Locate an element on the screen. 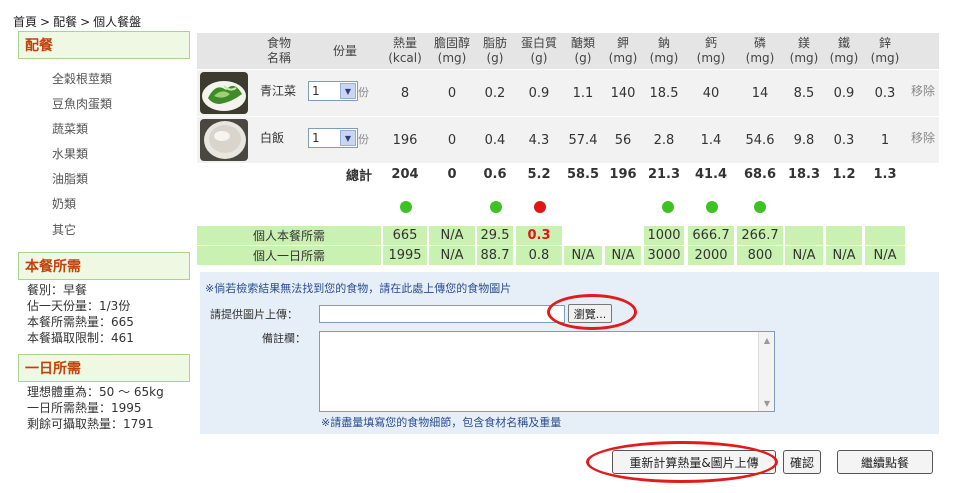  day-req-calcium: 2000 is located at coordinates (711, 255).